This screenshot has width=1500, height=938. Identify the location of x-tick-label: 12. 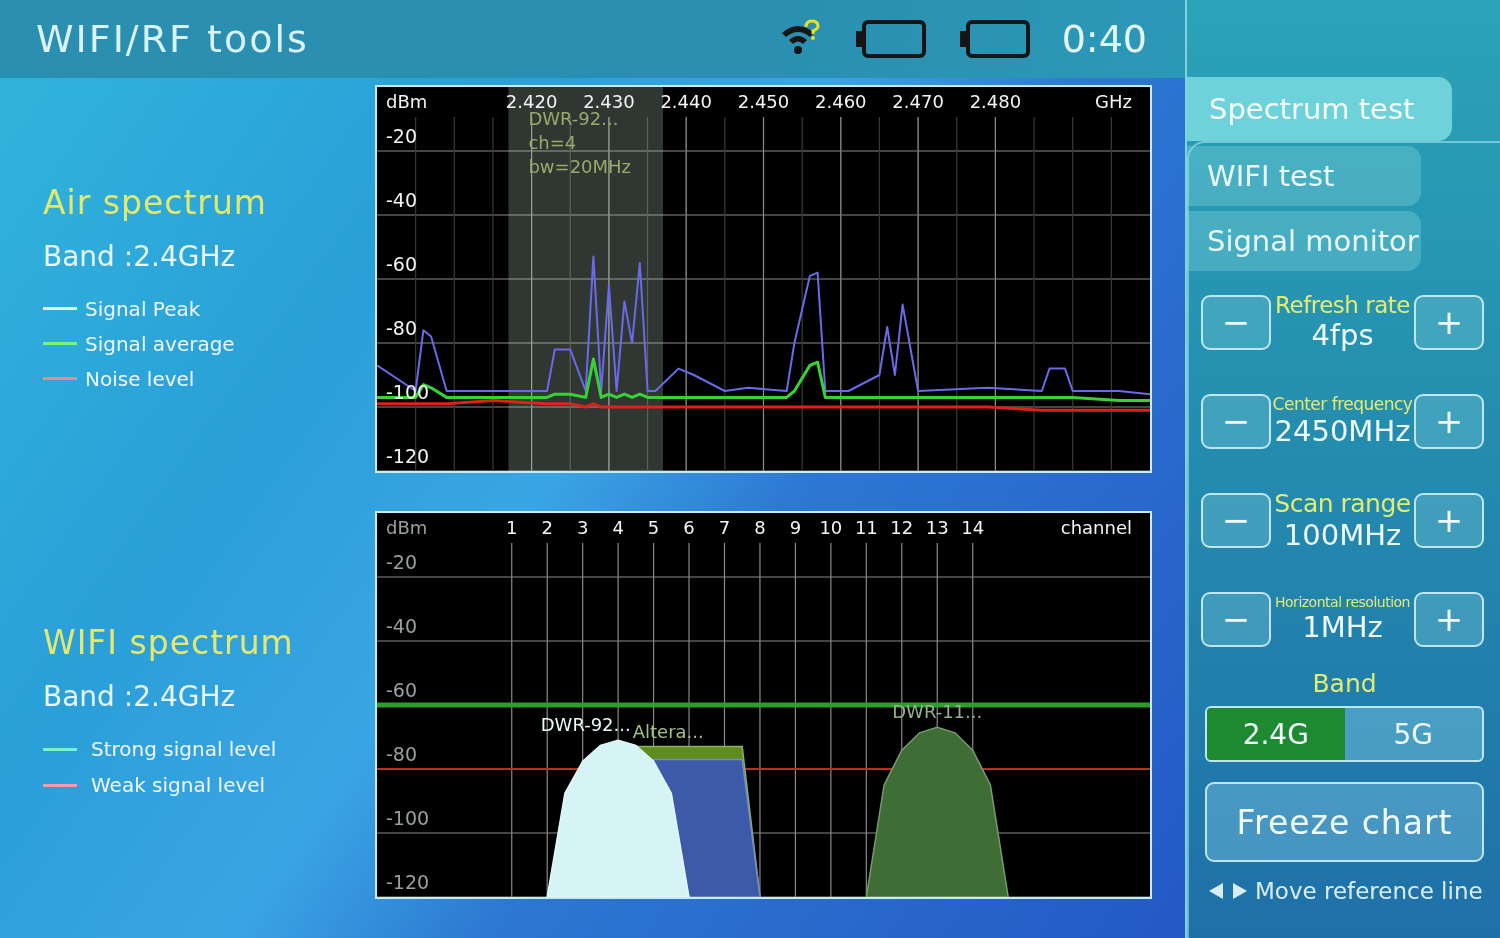
(902, 527).